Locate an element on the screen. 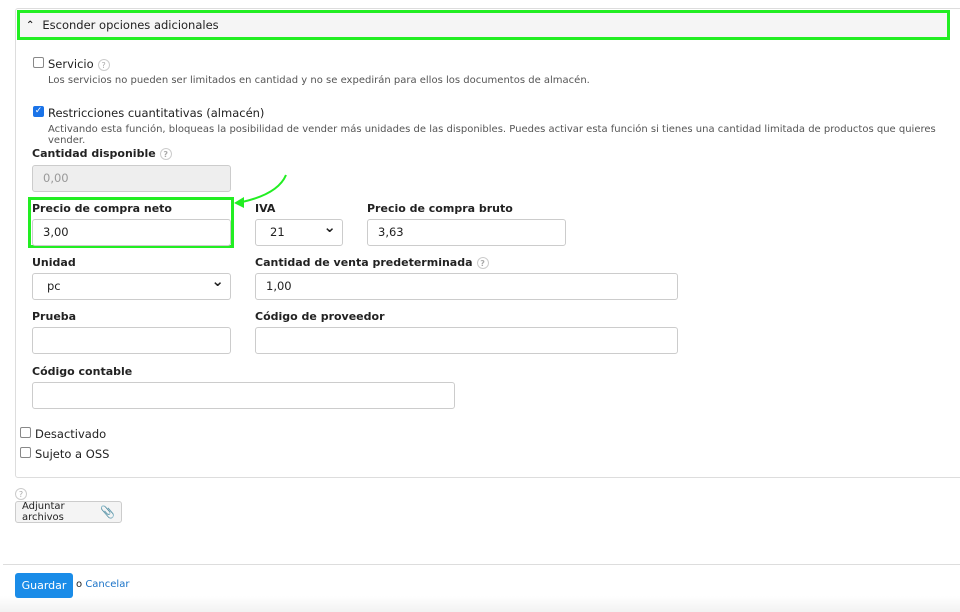 This screenshot has width=960, height=612. oss-checkbox is located at coordinates (25, 452).